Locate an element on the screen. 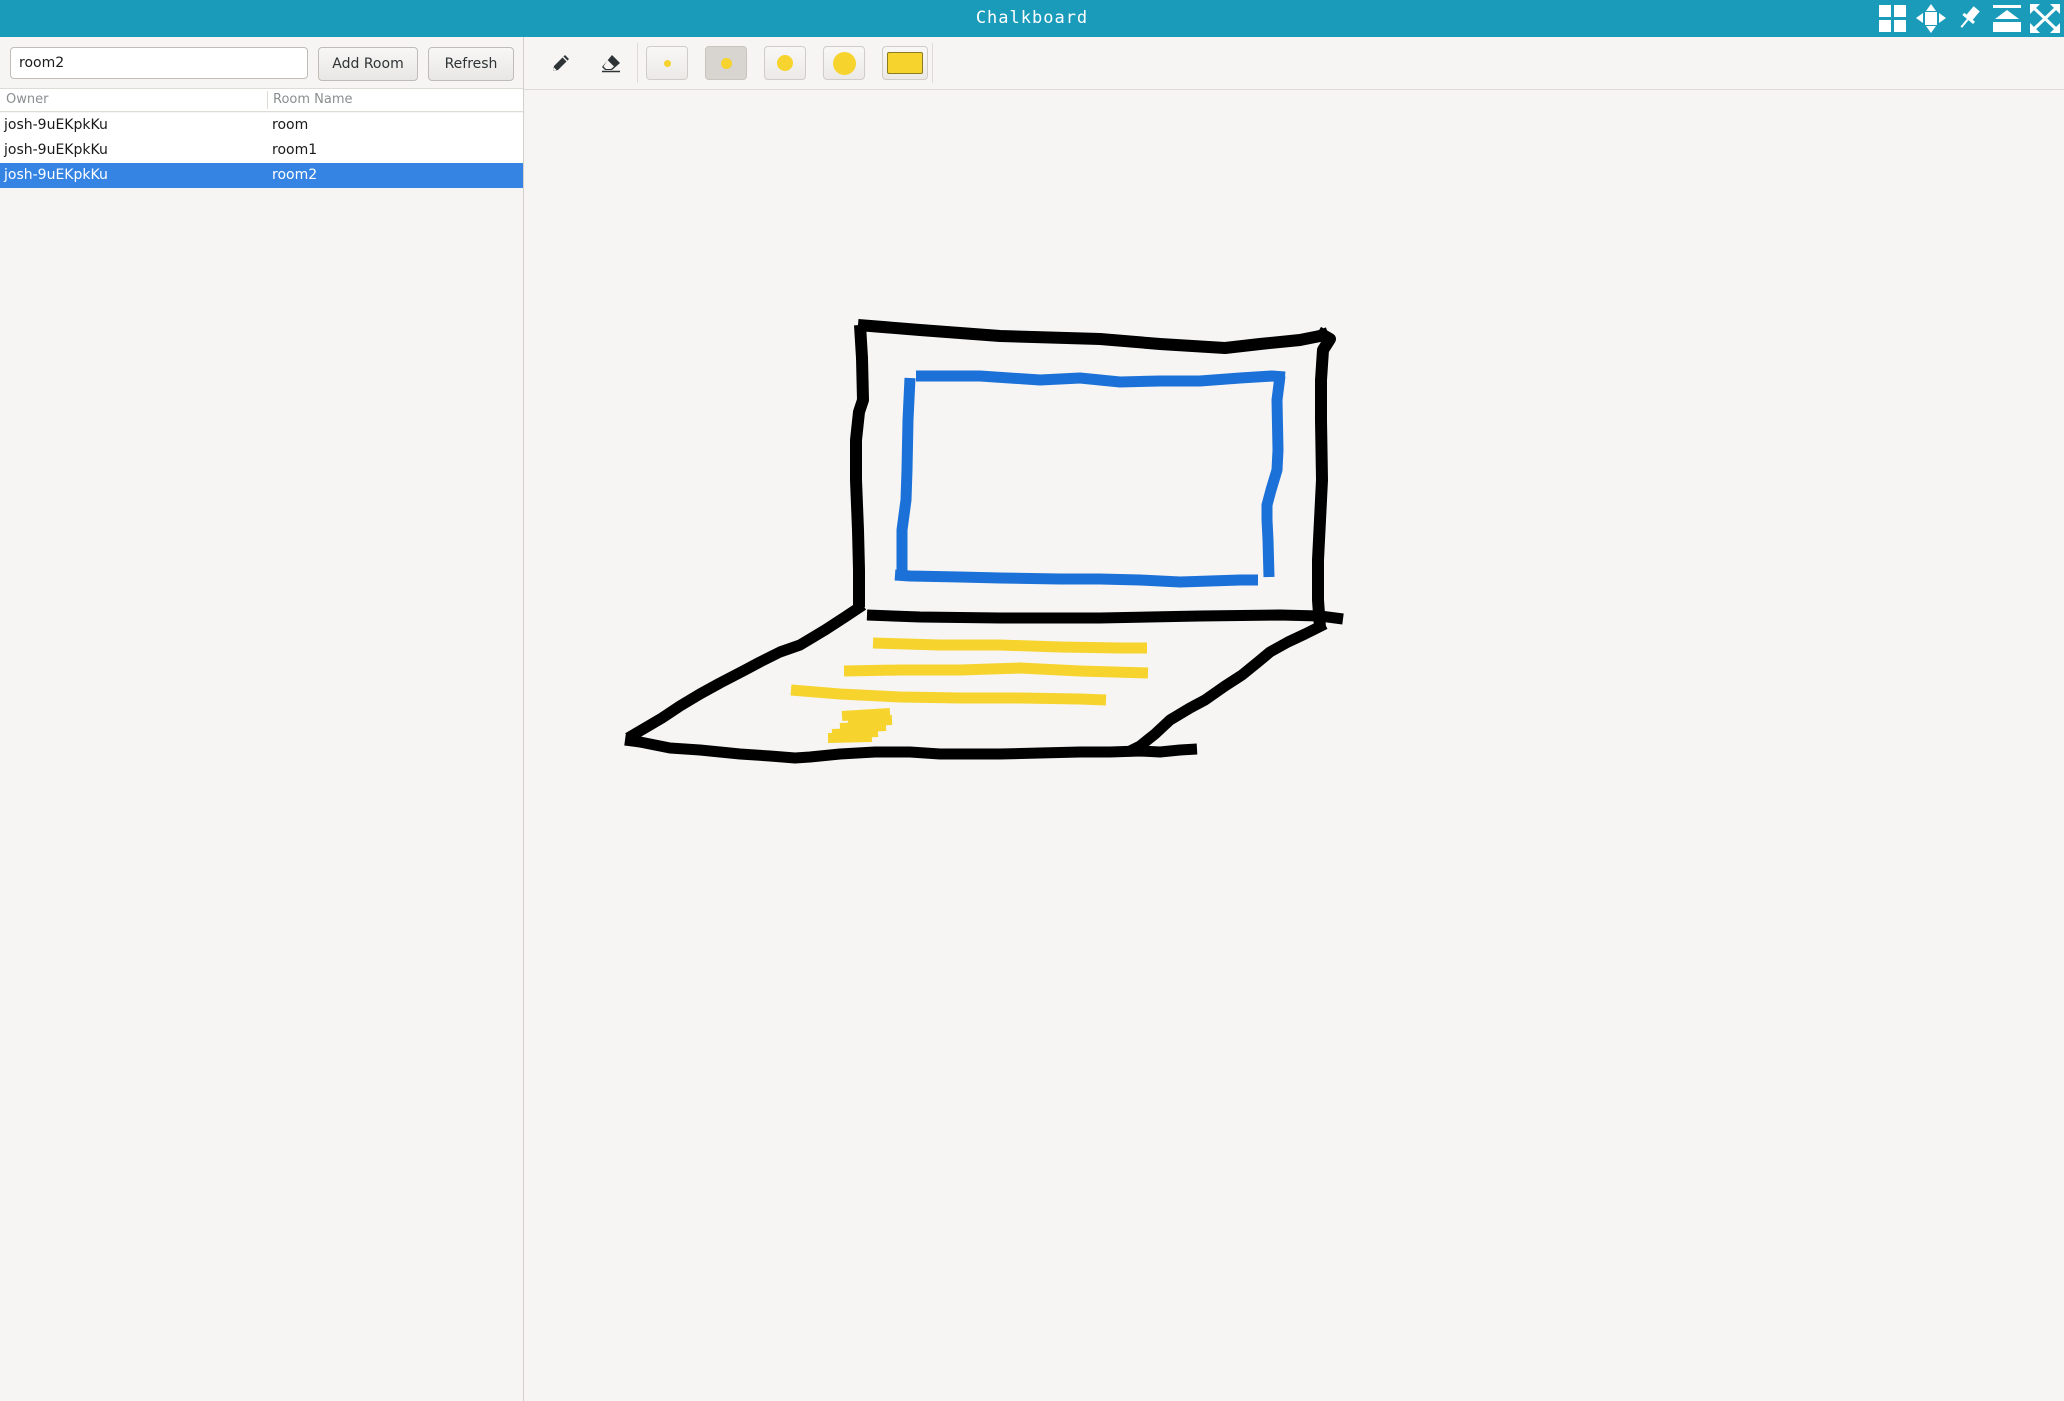 The image size is (2064, 1401). table-row: josh-9uEKpkKu room is located at coordinates (261, 125).